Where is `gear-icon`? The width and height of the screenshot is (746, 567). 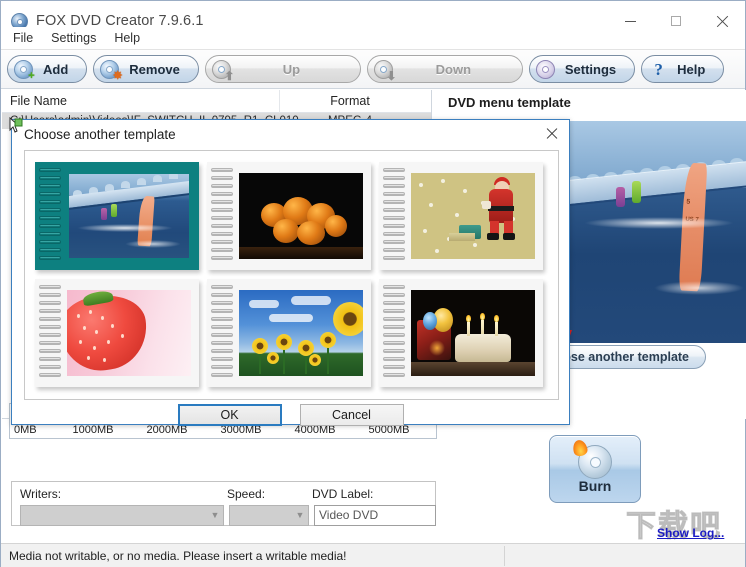 gear-icon is located at coordinates (546, 69).